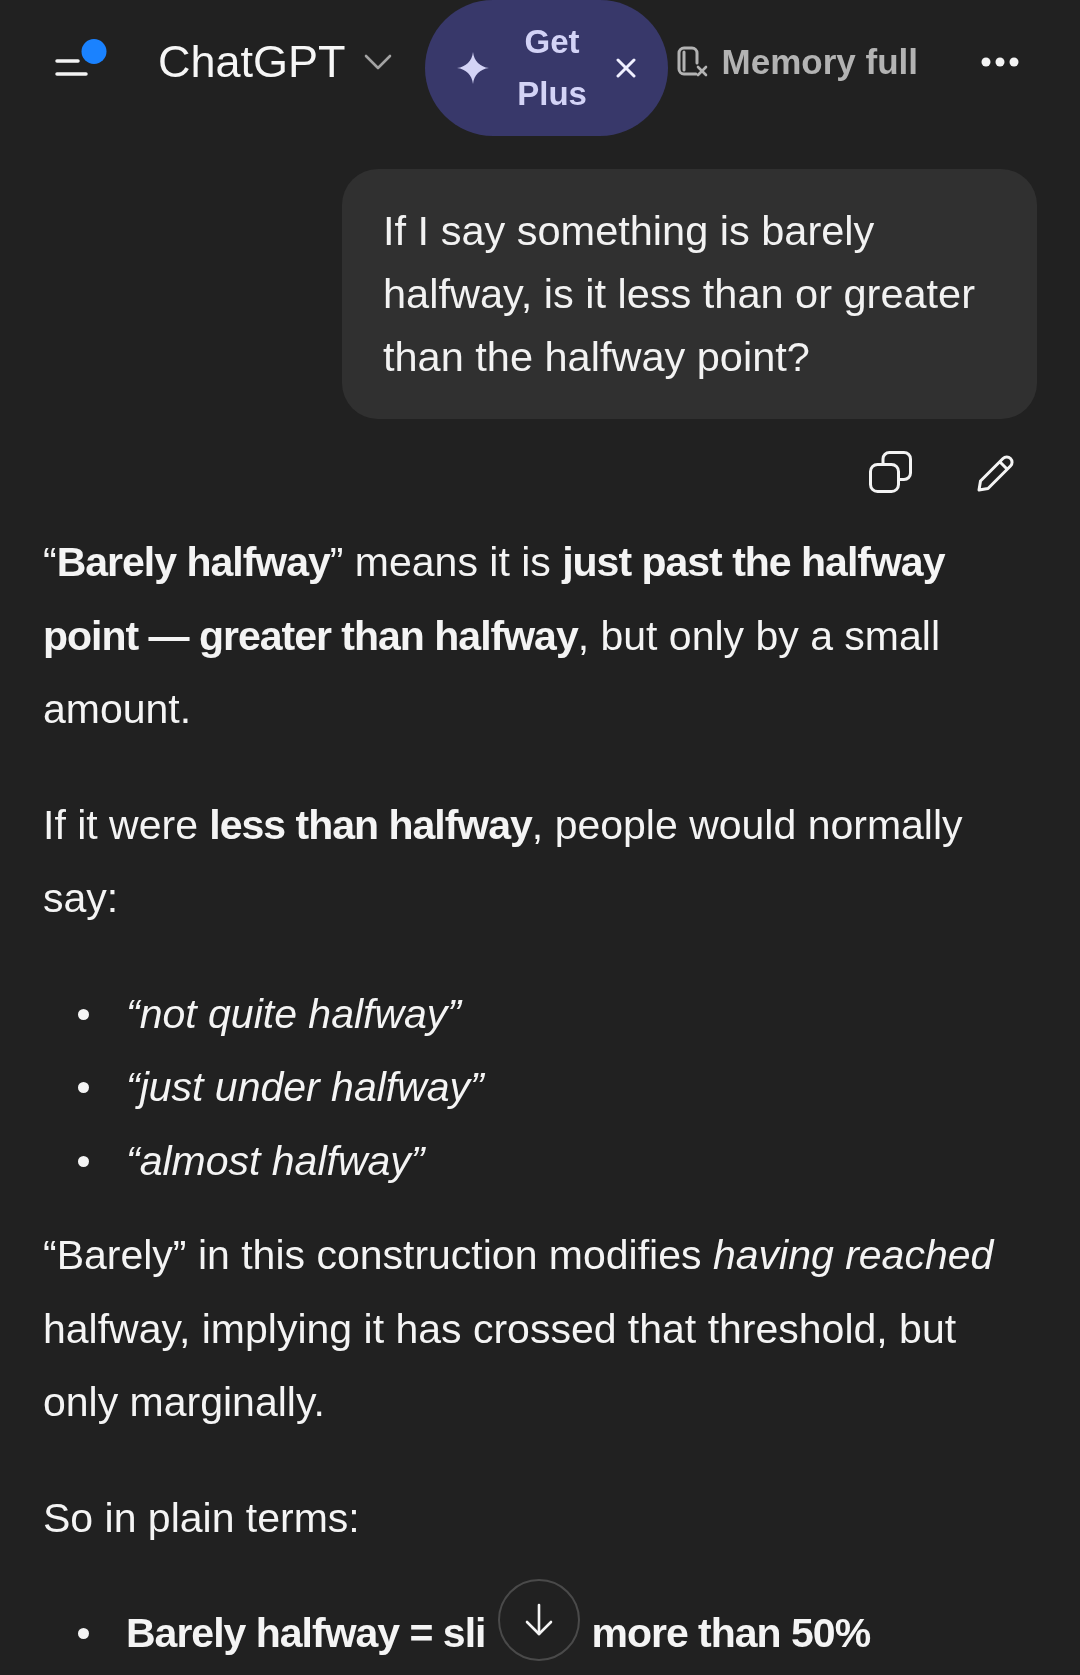 Image resolution: width=1080 pixels, height=1675 pixels. I want to click on message-paragraph: “Barely halfway” means it is just past the halfway point — greater than halfway, but only by a small amount., so click(494, 636).